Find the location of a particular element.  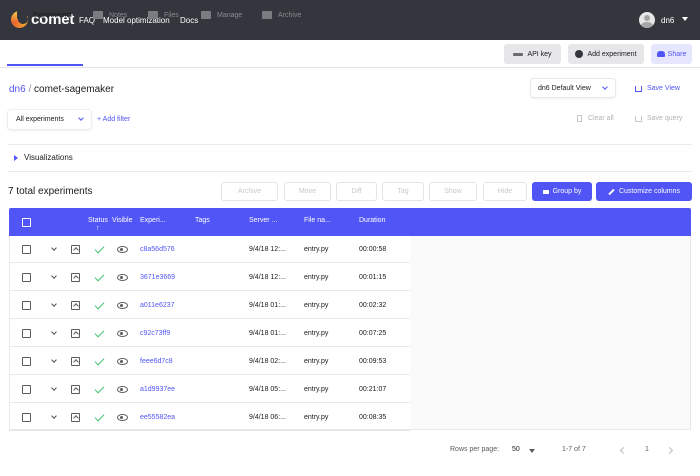

add-circle-icon is located at coordinates (579, 54).